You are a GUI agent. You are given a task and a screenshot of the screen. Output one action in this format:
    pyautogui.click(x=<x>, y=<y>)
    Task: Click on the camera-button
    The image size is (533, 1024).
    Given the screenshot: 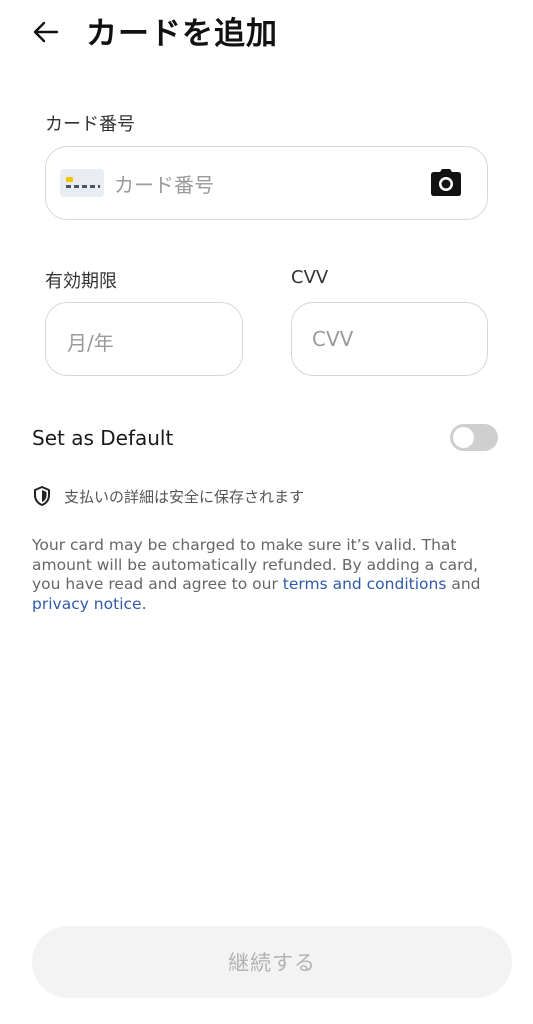 What is the action you would take?
    pyautogui.click(x=446, y=183)
    